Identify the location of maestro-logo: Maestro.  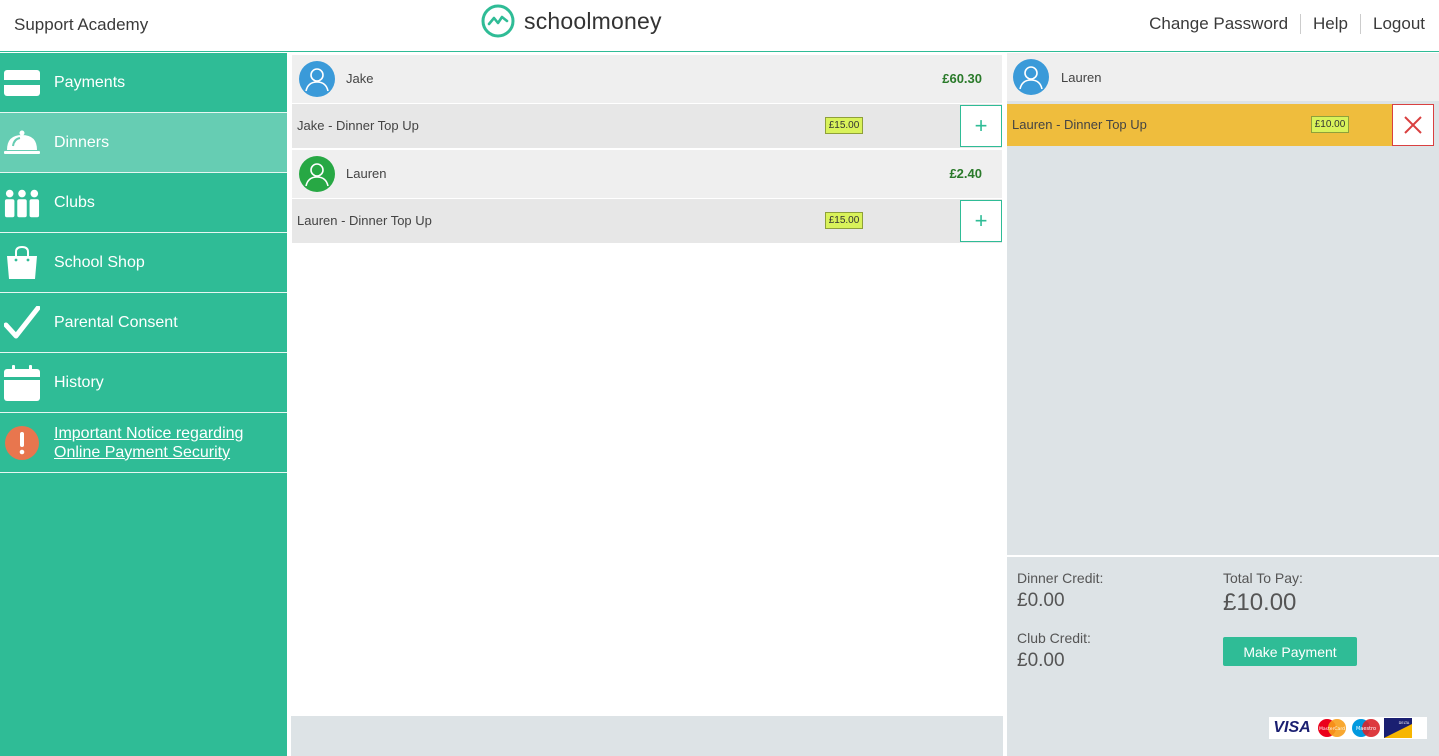
(1366, 728).